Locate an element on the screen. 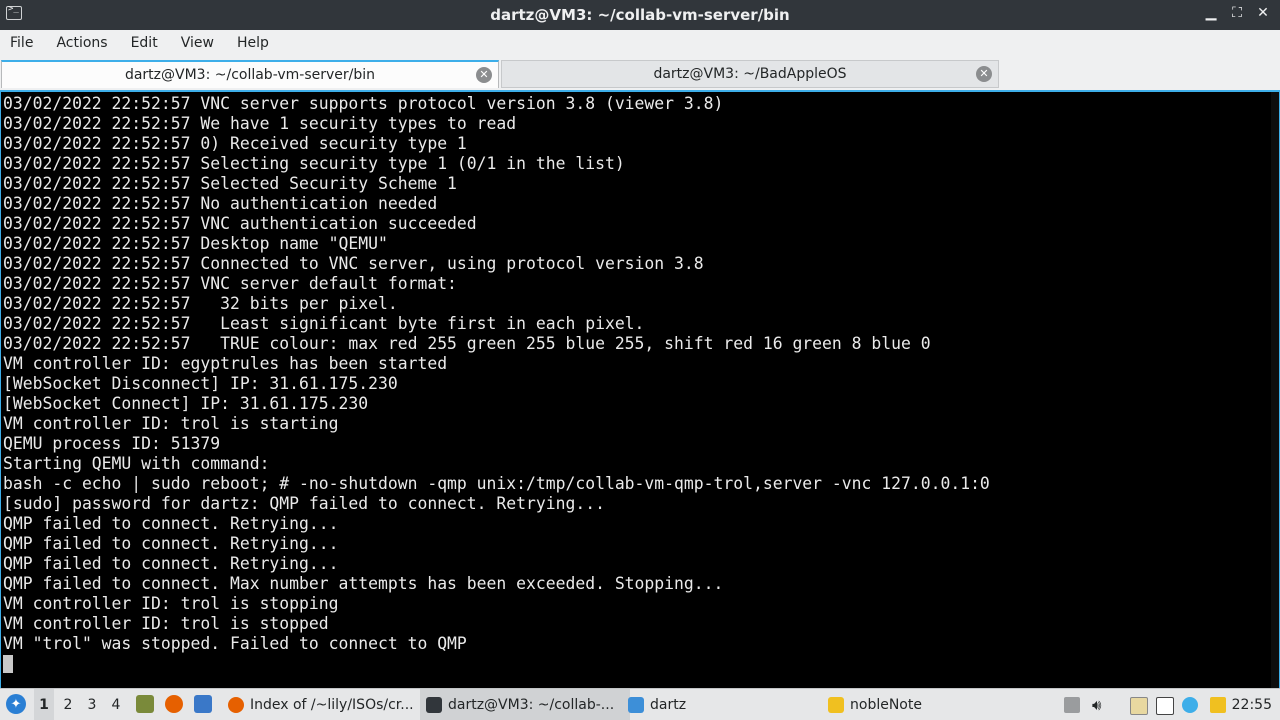  window-titlebar: dartz@VM3: ~/collab-vm-server/bin ▁ ⛶ ✕ is located at coordinates (640, 15).